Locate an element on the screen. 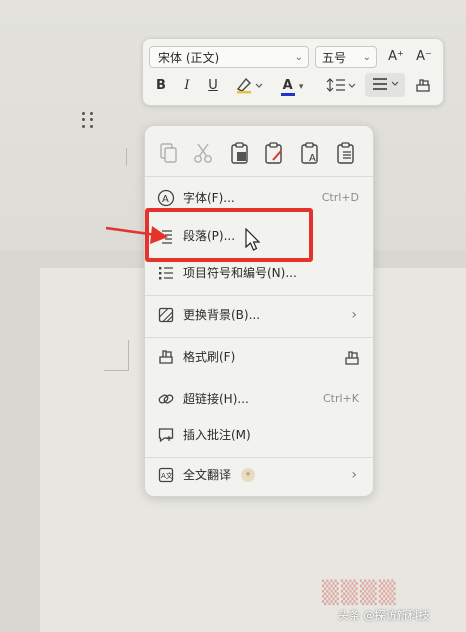 This screenshot has height=632, width=466. floating-format-toolbar: 宋体 (正文) ⌄ 五号 ⌄ A⁺ A⁻ B I U A ▾ is located at coordinates (293, 72).